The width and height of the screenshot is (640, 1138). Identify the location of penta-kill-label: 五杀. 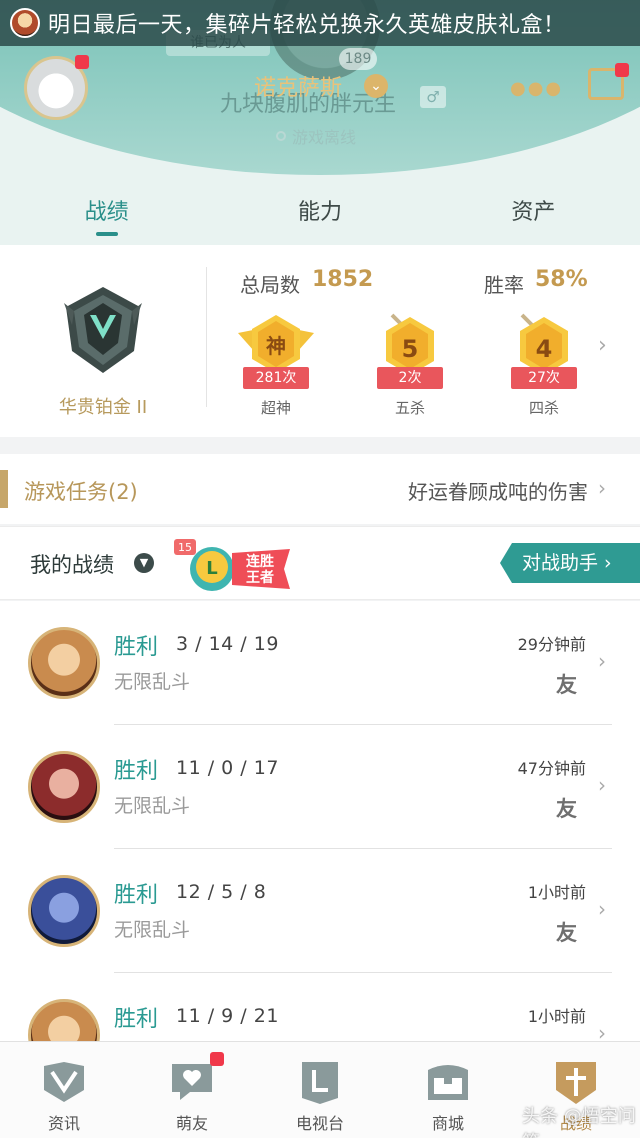
(409, 408).